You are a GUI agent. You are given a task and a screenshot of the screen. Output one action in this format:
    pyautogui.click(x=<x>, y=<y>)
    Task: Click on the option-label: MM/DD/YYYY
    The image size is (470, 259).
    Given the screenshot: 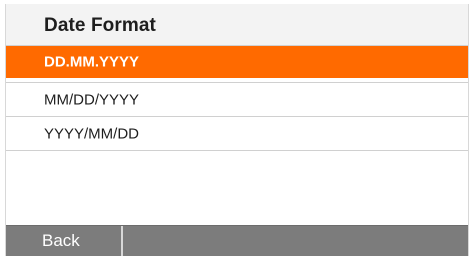 What is the action you would take?
    pyautogui.click(x=92, y=99)
    